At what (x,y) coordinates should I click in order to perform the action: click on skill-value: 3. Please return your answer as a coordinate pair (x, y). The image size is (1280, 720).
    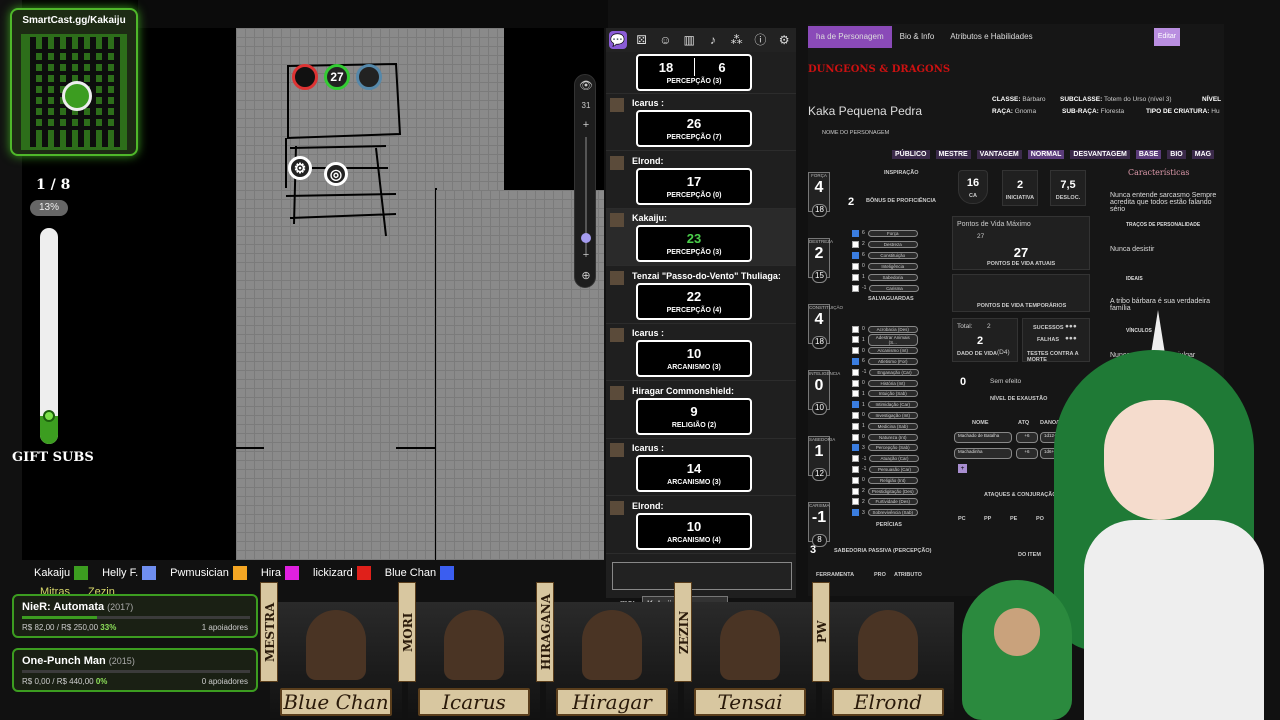
    Looking at the image, I should click on (863, 512).